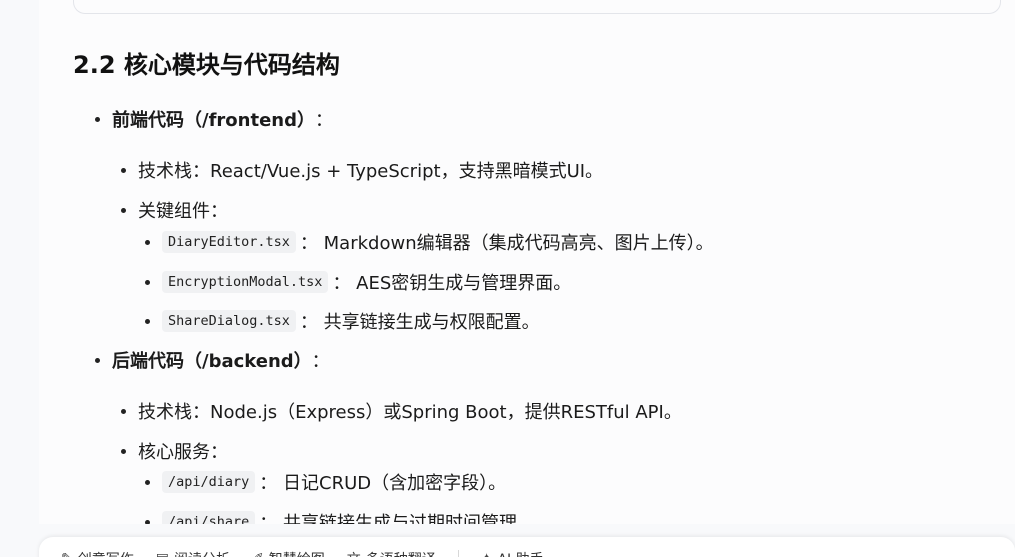 This screenshot has height=557, width=1015. I want to click on list-item-backend: 后端代码（/backend） ：, so click(212, 360).